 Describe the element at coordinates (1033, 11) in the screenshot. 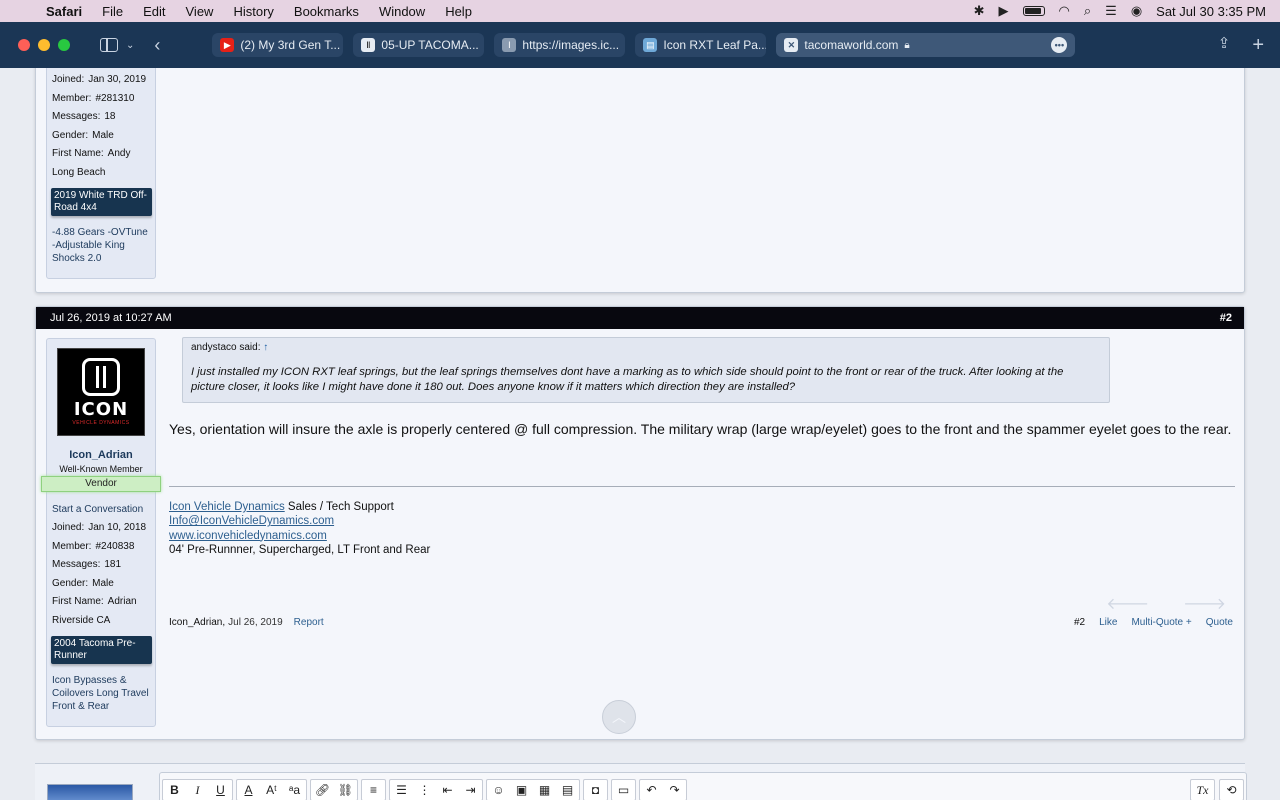

I see `battery-icon` at that location.